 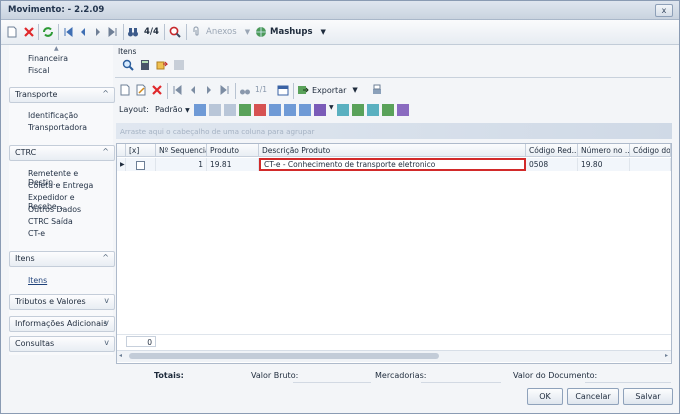 I want to click on panel-icon-bar, so click(x=393, y=66).